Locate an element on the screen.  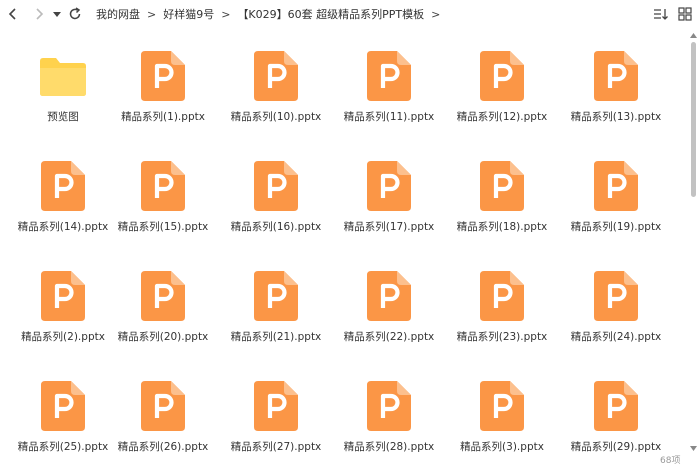
file-item: 精品系列(15).pptx is located at coordinates (163, 198).